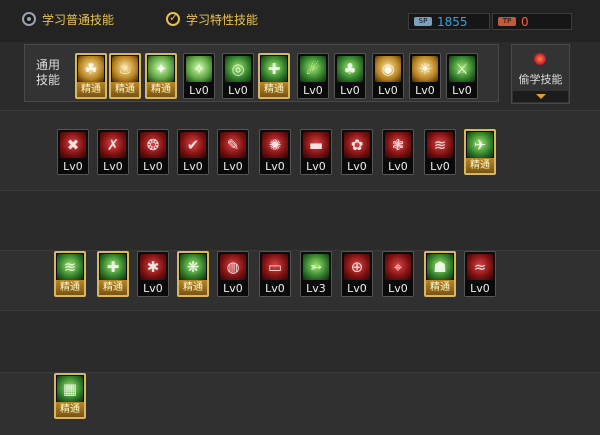 This screenshot has height=435, width=600. I want to click on skill-art-icon: ▭, so click(275, 267).